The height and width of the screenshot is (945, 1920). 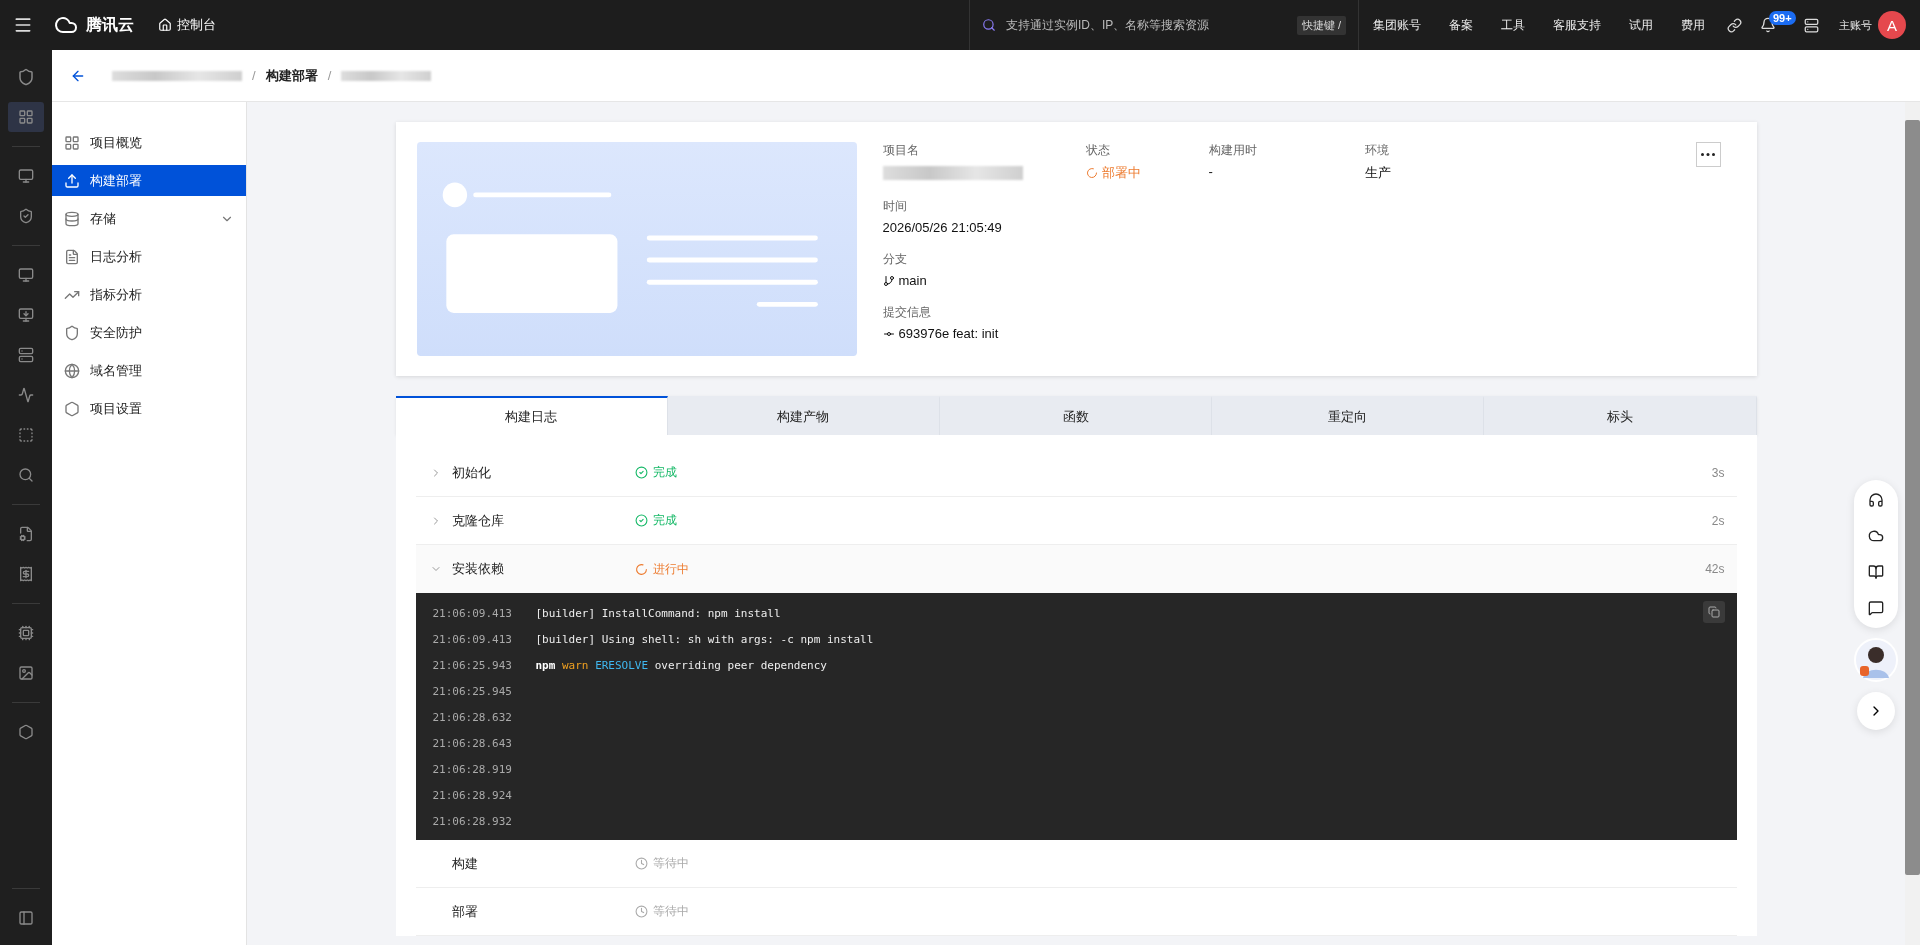 I want to click on log-timestamp: 21:06:28.924, so click(x=472, y=795).